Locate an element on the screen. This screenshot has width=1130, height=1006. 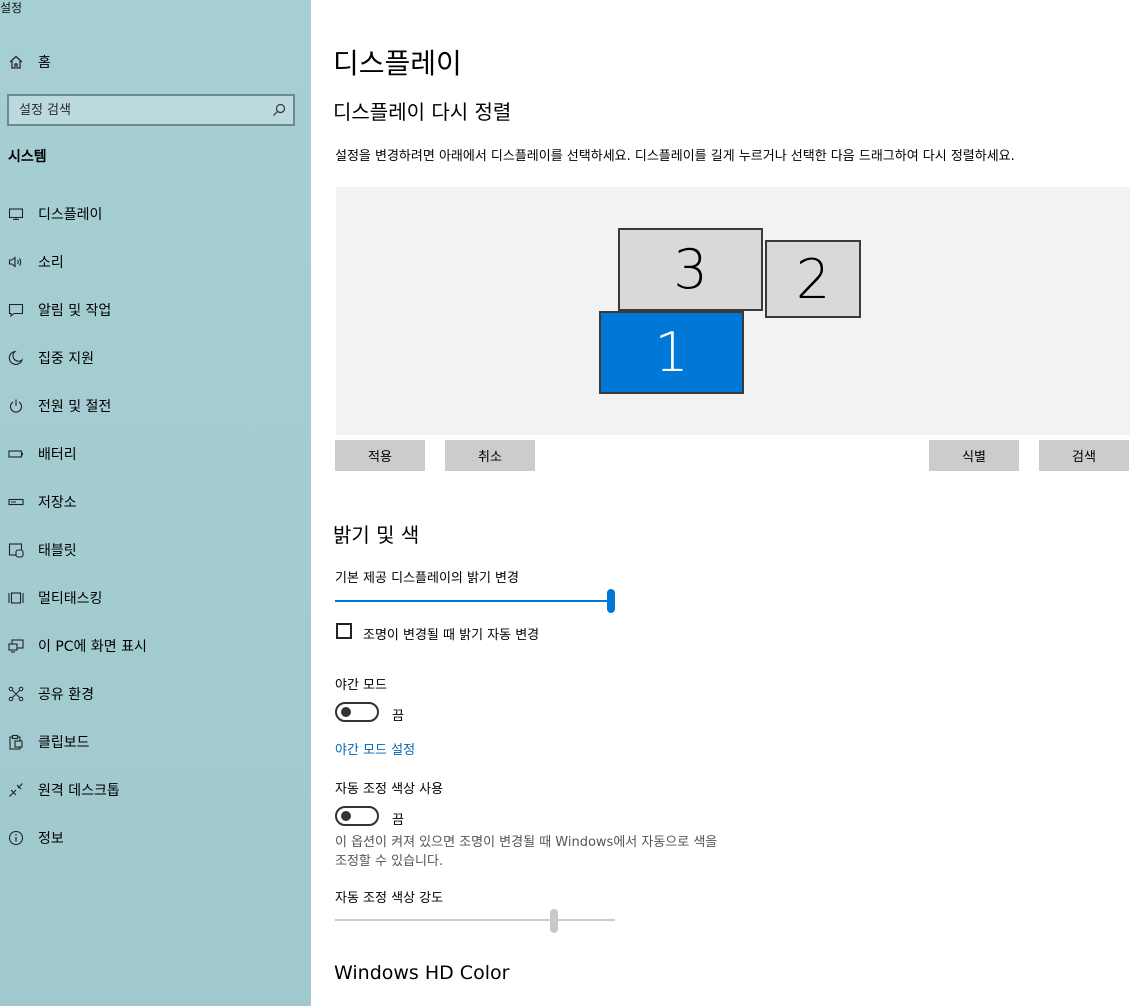
section-title: 시스템 is located at coordinates (27, 157).